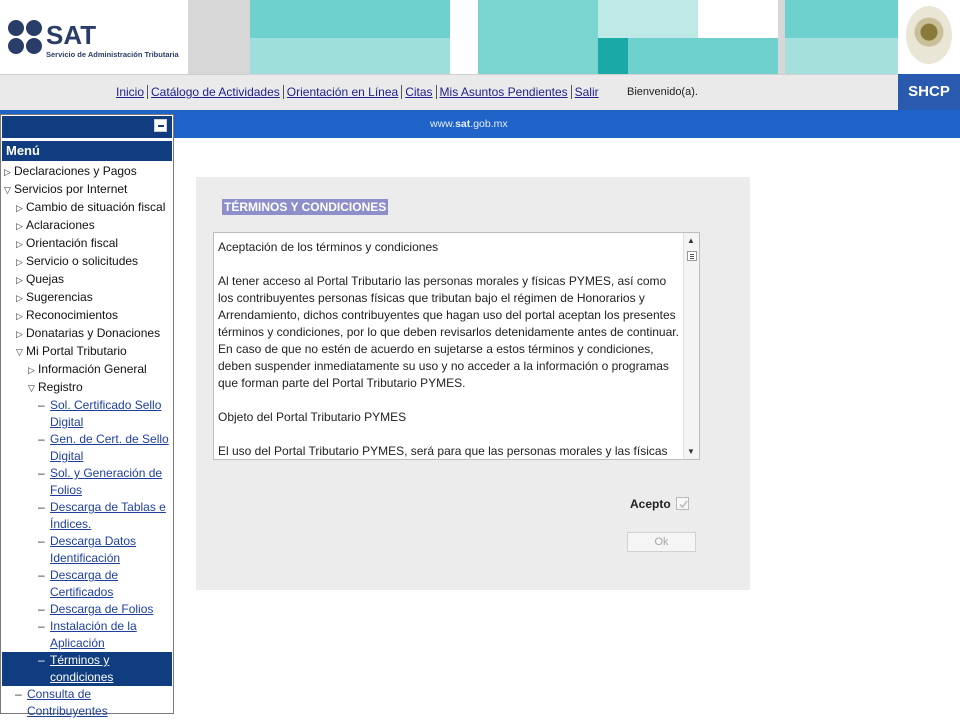 The image size is (960, 720). I want to click on national-seal-icon, so click(929, 35).